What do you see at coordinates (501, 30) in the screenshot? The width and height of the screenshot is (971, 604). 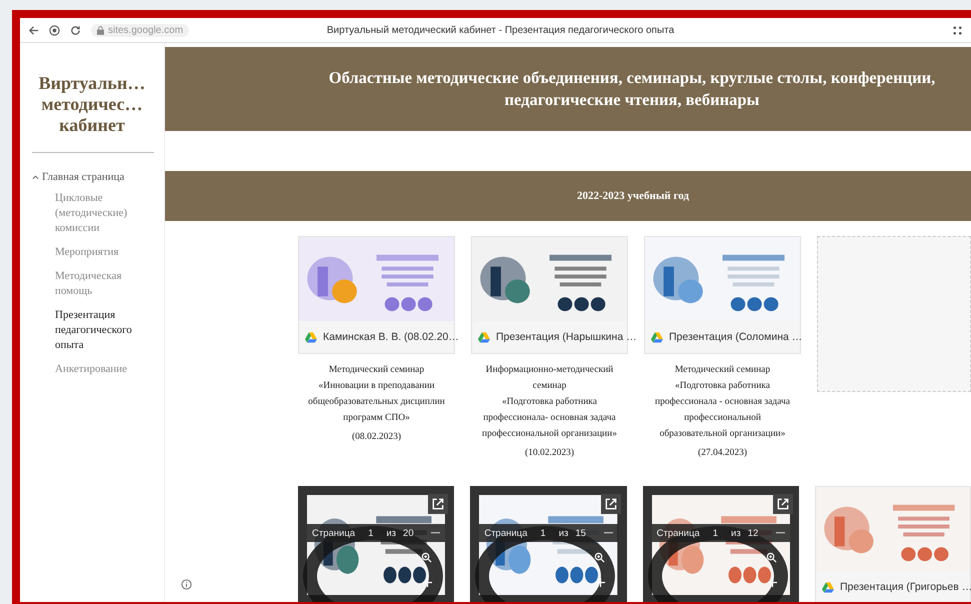 I see `page-title: Виртуальный методический кабинет - Презентация педагогического опыта` at bounding box center [501, 30].